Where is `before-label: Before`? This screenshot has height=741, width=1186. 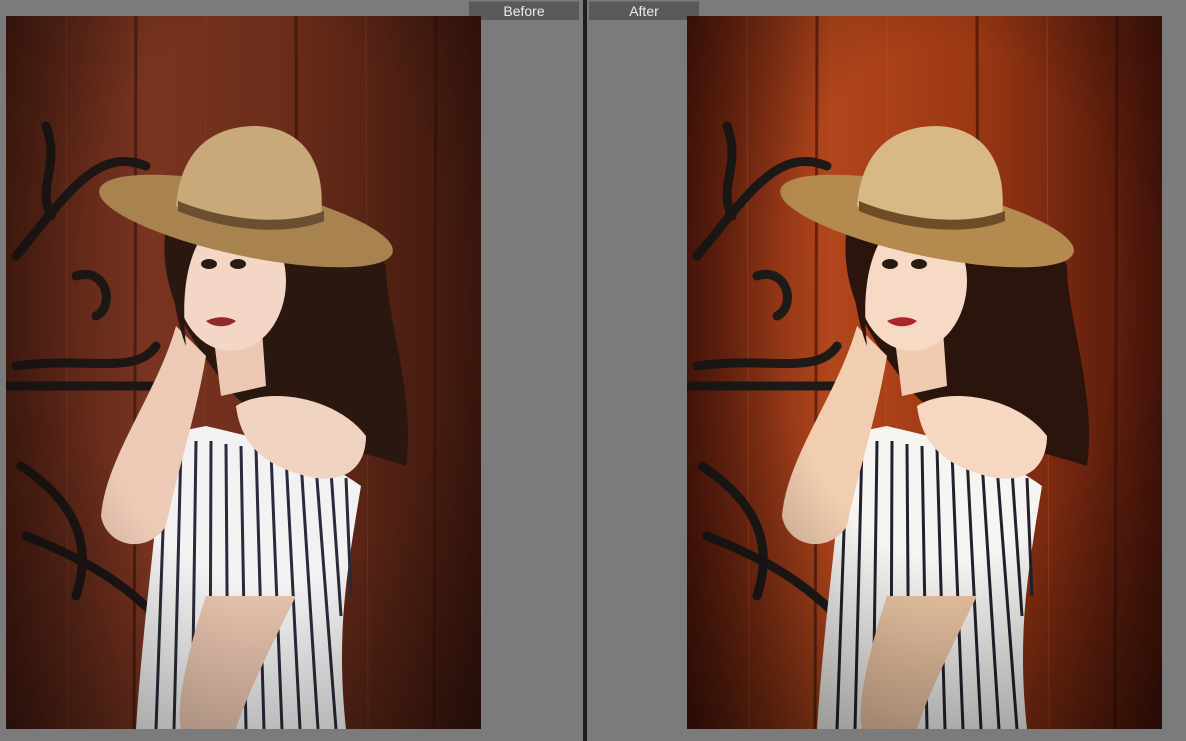
before-label: Before is located at coordinates (524, 10).